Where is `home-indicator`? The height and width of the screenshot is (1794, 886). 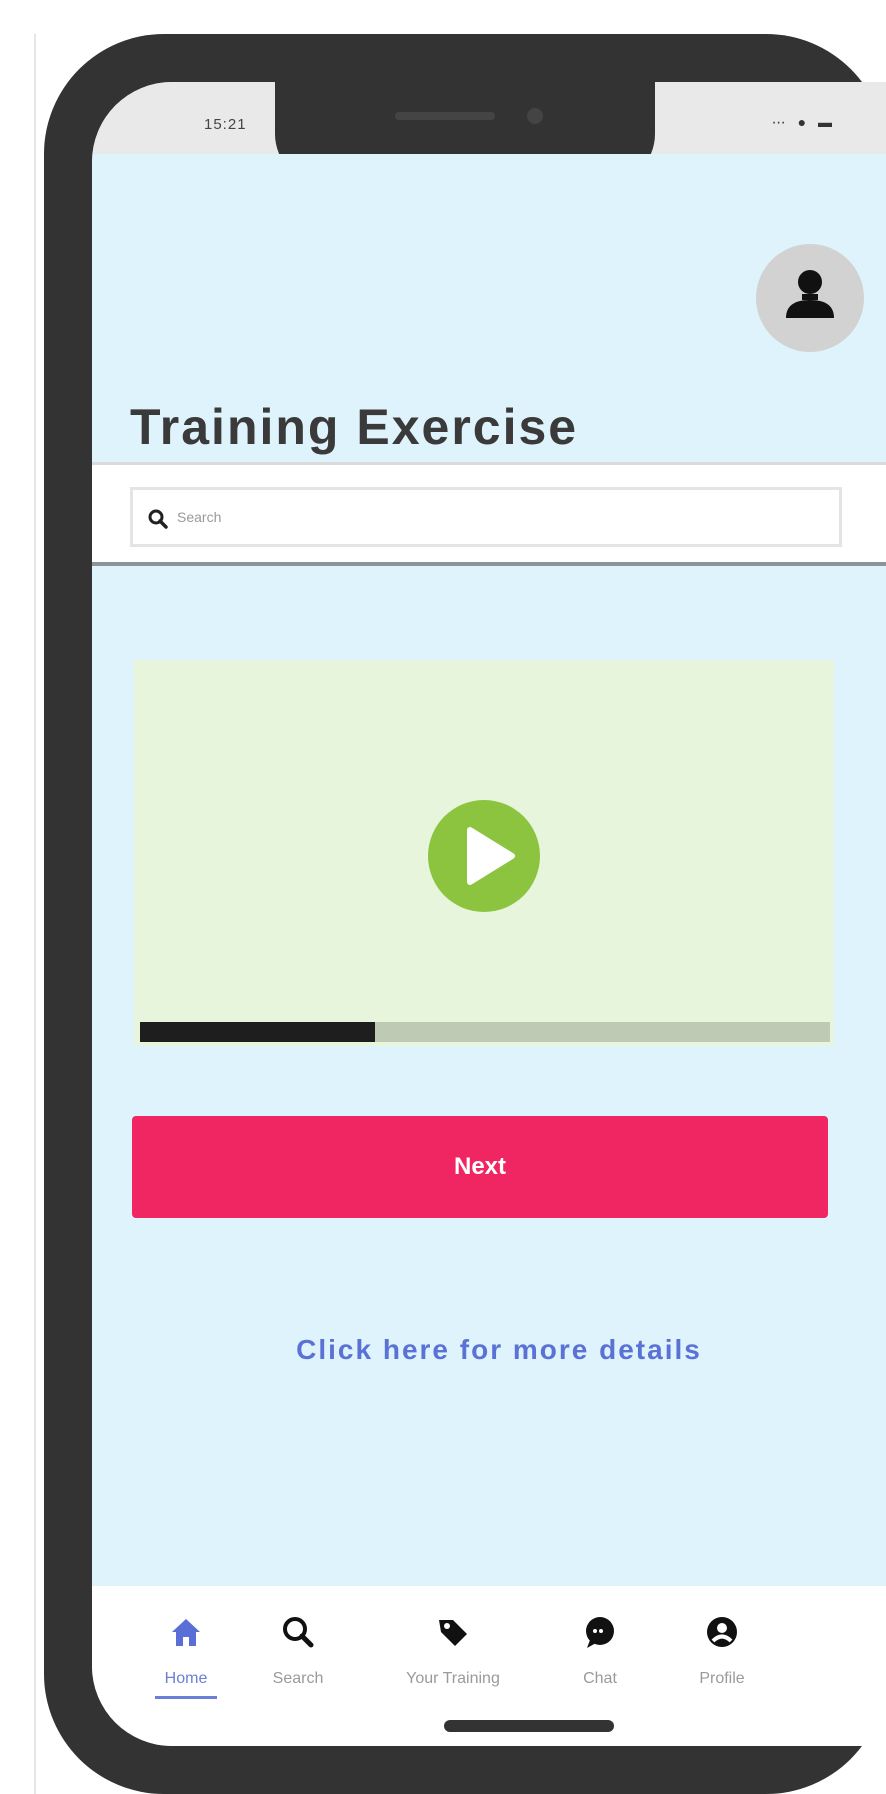
home-indicator is located at coordinates (529, 1726).